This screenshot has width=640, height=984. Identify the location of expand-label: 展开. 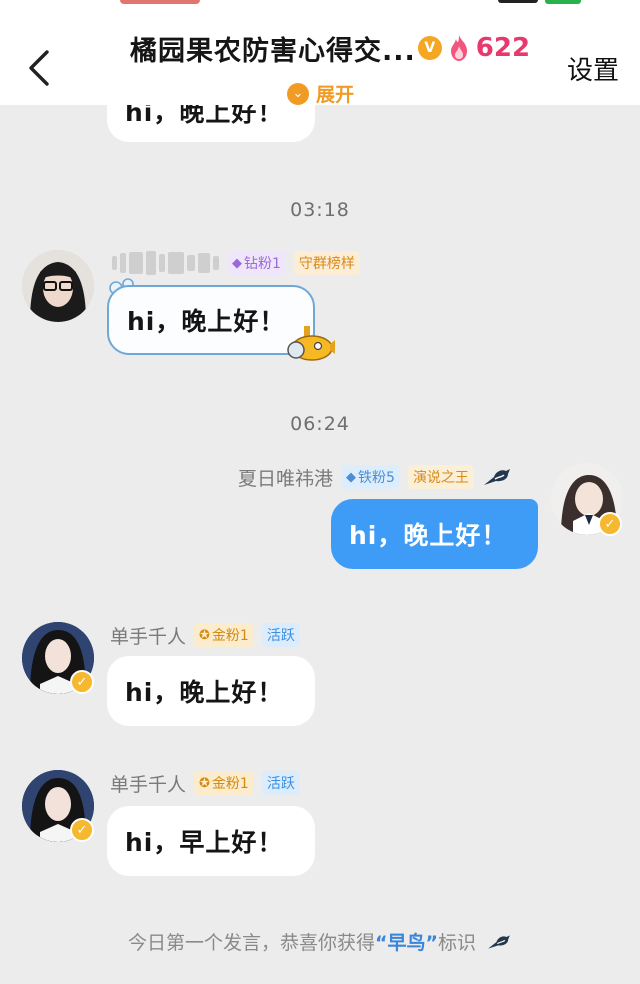
(335, 95).